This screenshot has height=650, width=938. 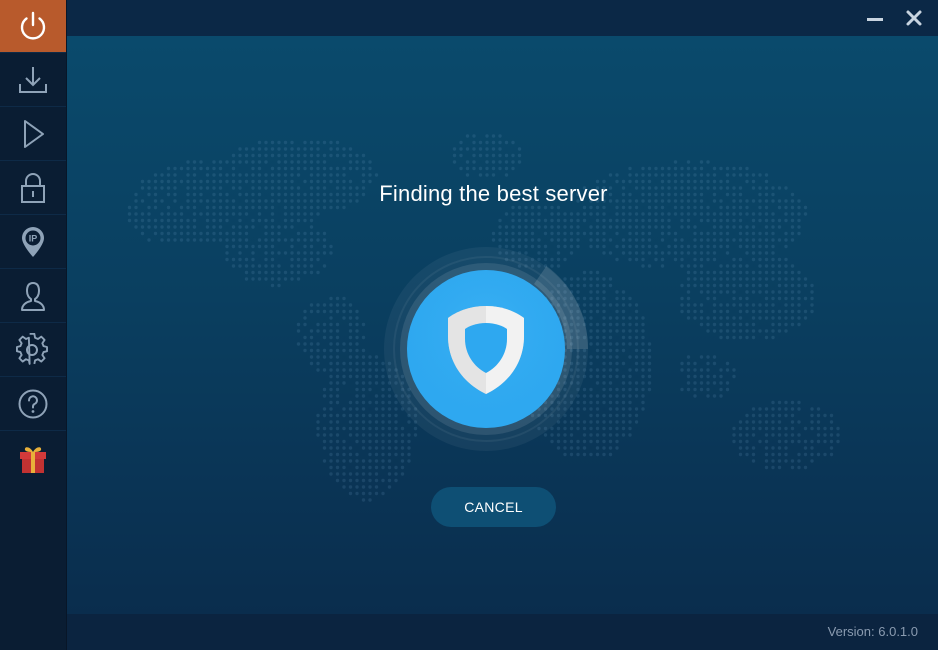 I want to click on sidebar: IP, so click(x=33, y=325).